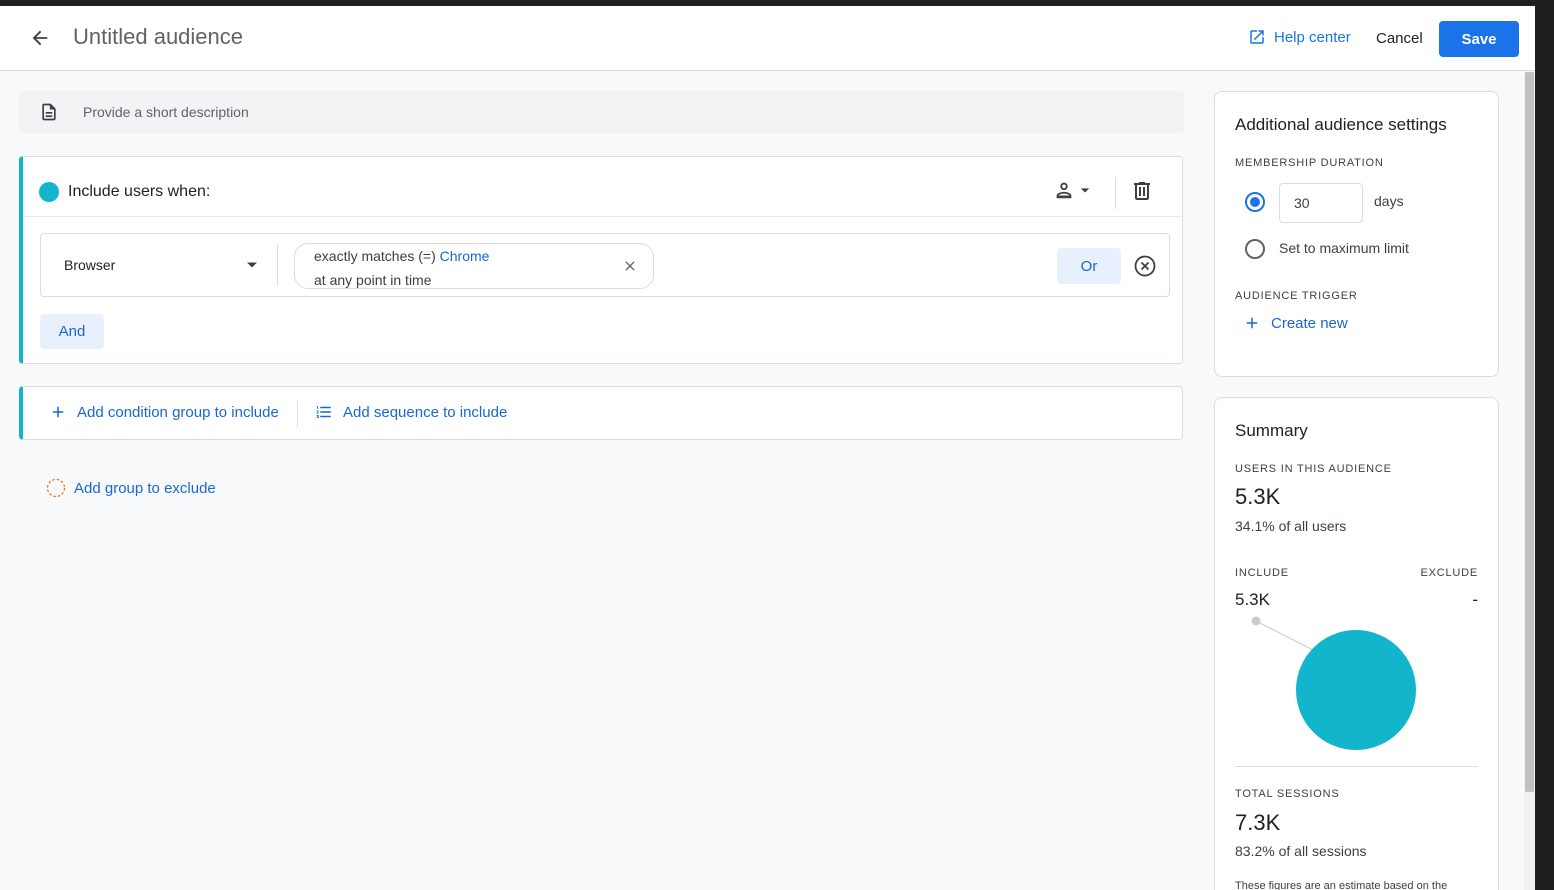  I want to click on and-button: And, so click(72, 331).